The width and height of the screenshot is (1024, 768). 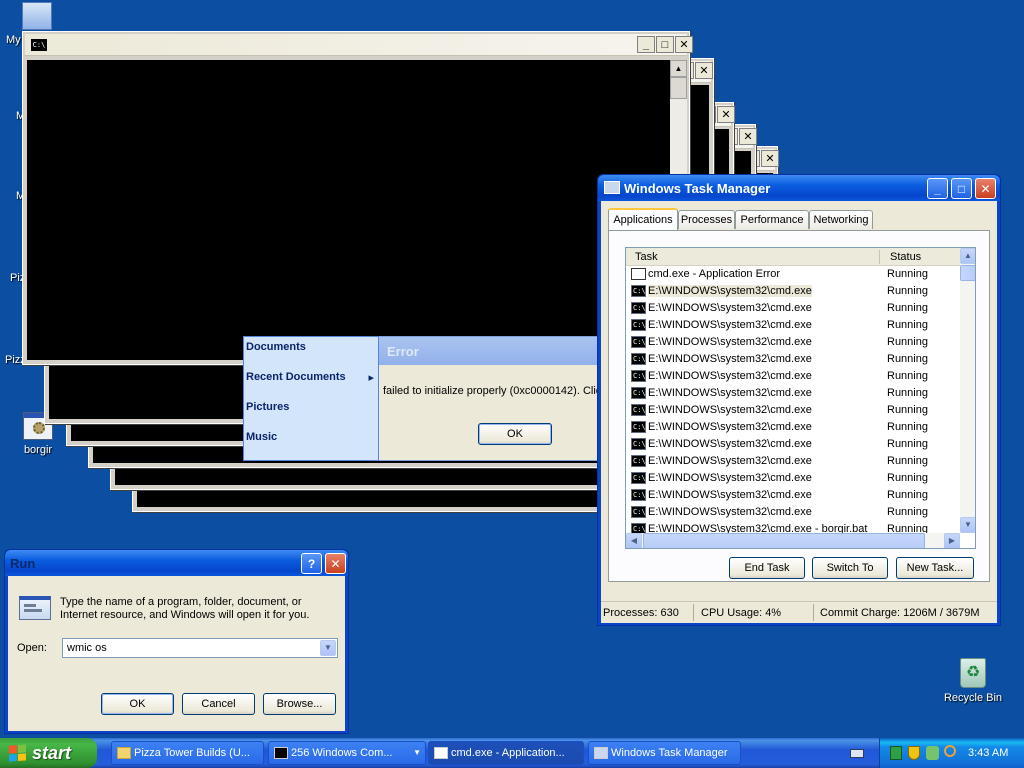 What do you see at coordinates (124, 753) in the screenshot?
I see `folder-icon` at bounding box center [124, 753].